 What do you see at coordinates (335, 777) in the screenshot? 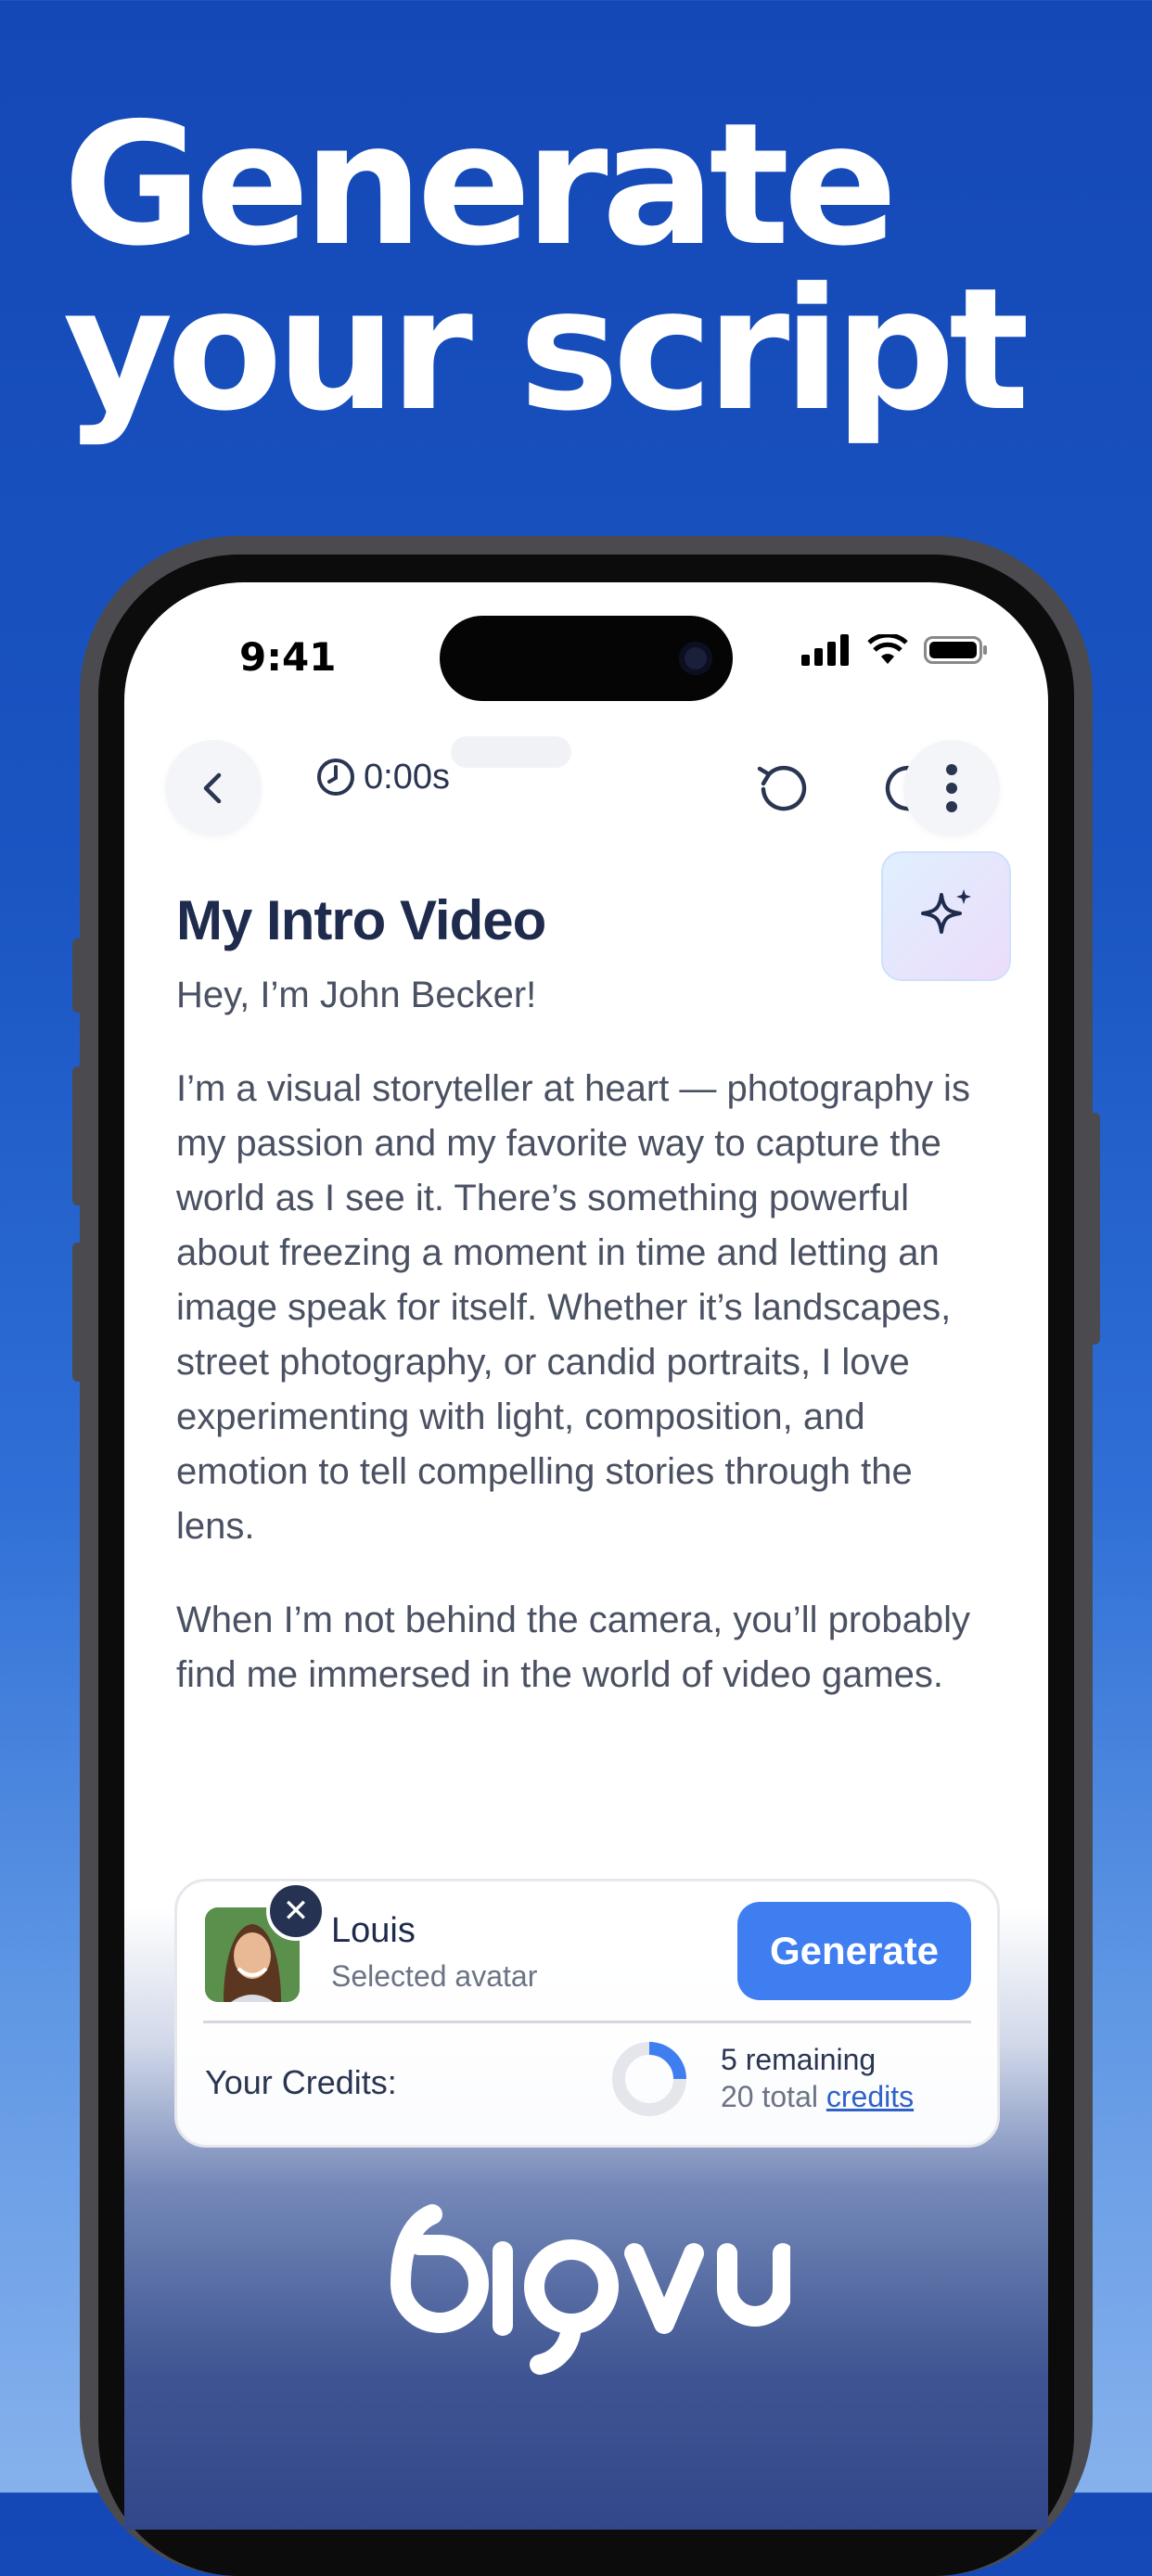
I see `clock-icon` at bounding box center [335, 777].